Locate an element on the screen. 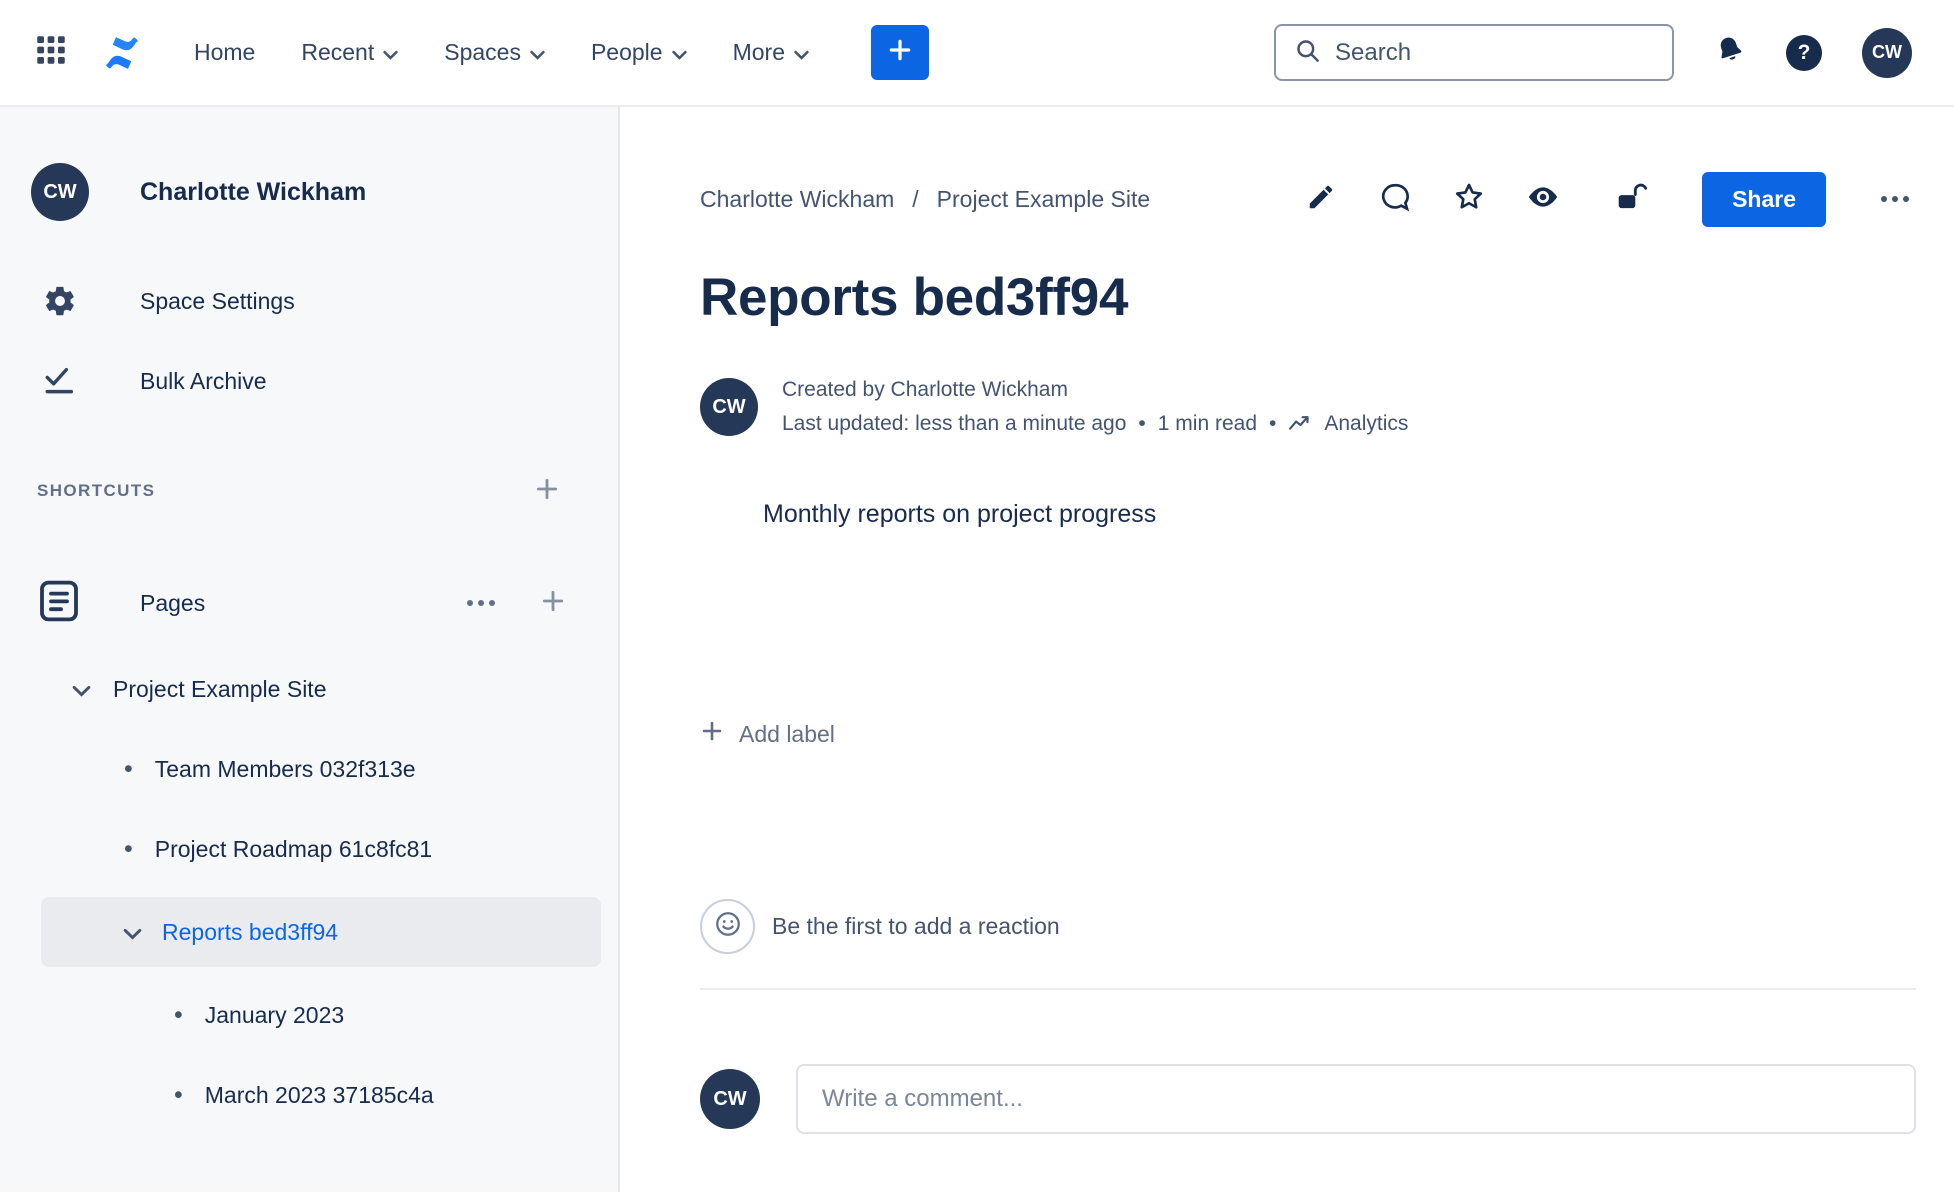  nav-item-people: People is located at coordinates (639, 52).